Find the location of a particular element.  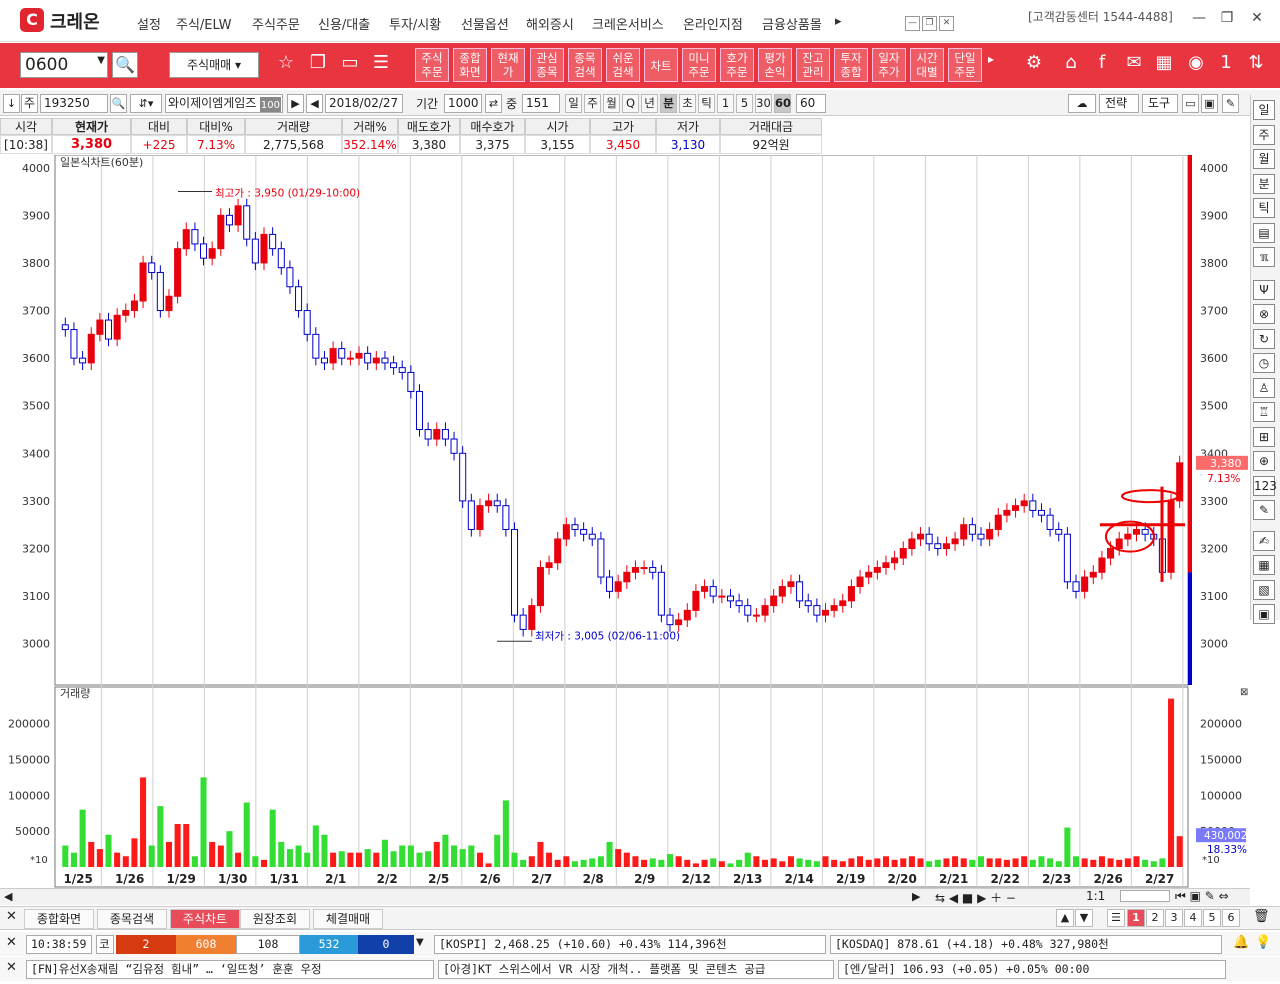

window-minimize-icon: — is located at coordinates (1199, 20).